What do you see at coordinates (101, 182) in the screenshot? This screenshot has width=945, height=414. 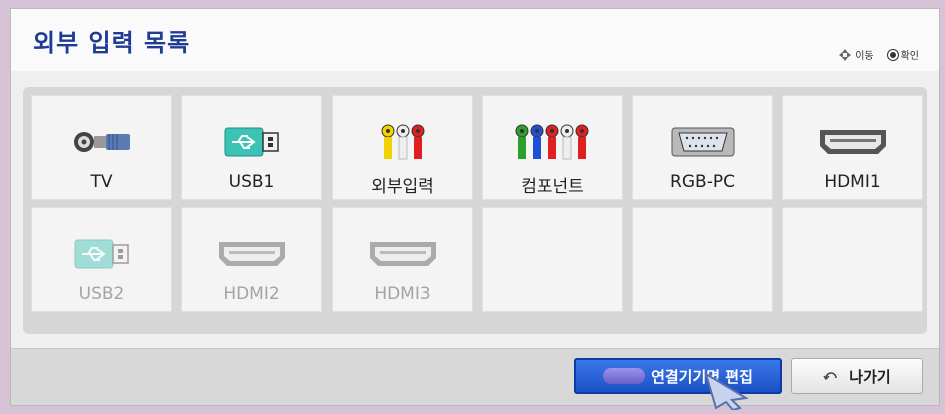 I see `input-label: TV` at bounding box center [101, 182].